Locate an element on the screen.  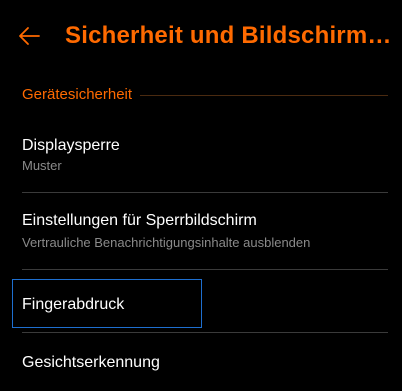
item-subtitle: Muster is located at coordinates (42, 165).